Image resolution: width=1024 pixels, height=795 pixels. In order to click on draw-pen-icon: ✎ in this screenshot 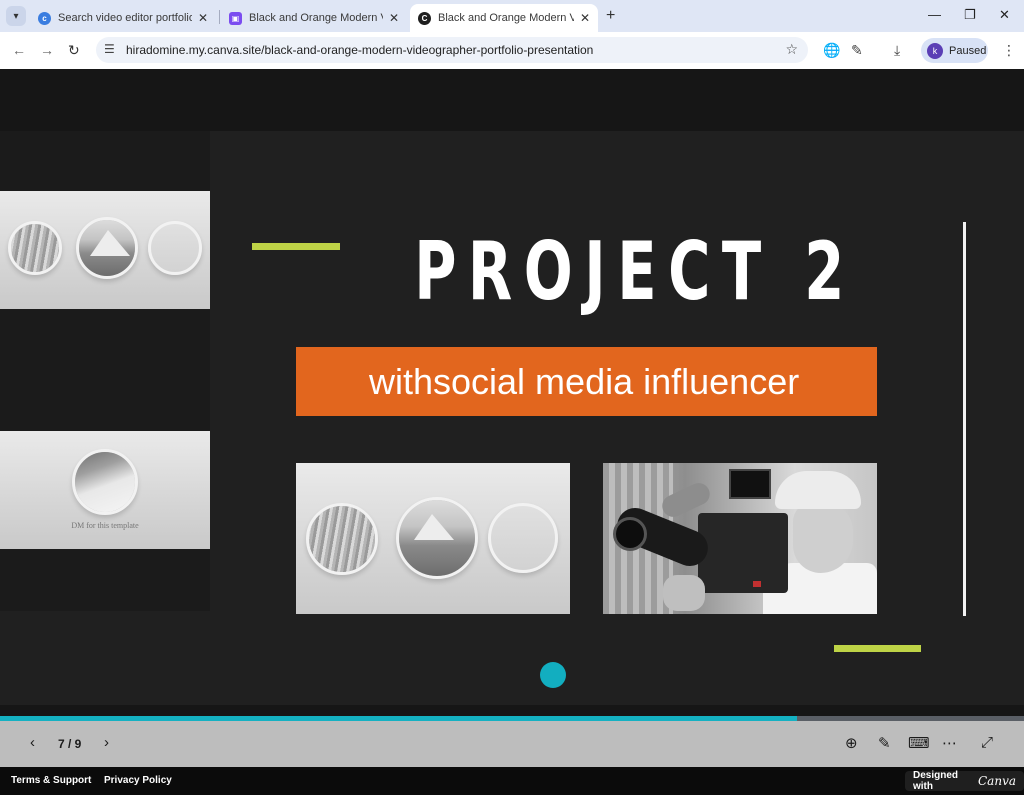, I will do `click(884, 743)`.